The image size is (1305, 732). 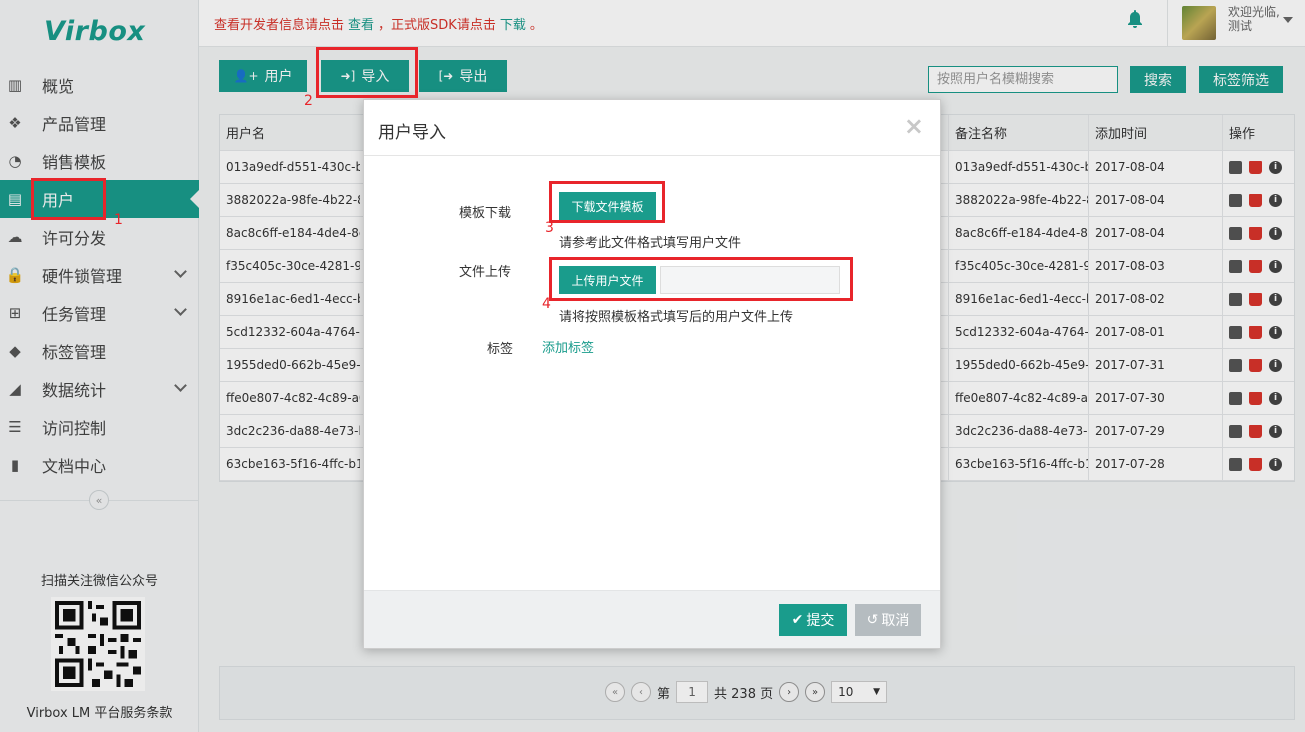 I want to click on dialog-footer: ✔ 提交 ↺ 取消, so click(x=652, y=619).